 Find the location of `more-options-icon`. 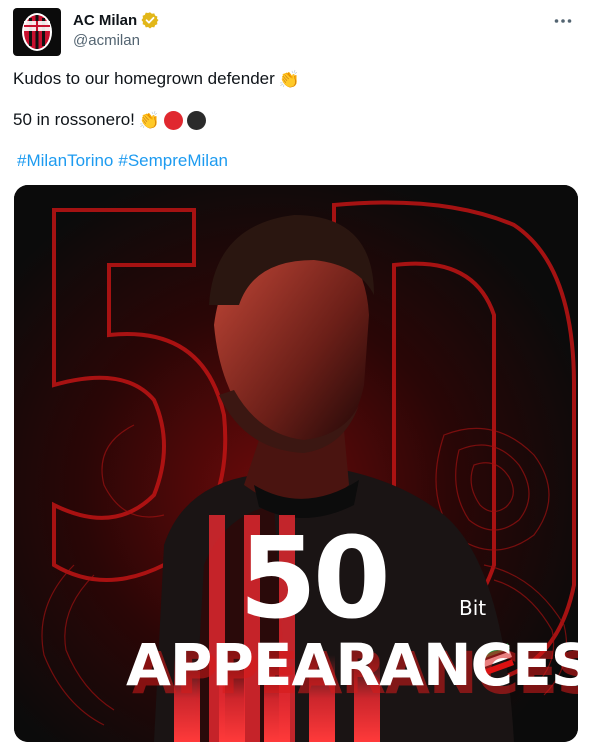

more-options-icon is located at coordinates (563, 21).